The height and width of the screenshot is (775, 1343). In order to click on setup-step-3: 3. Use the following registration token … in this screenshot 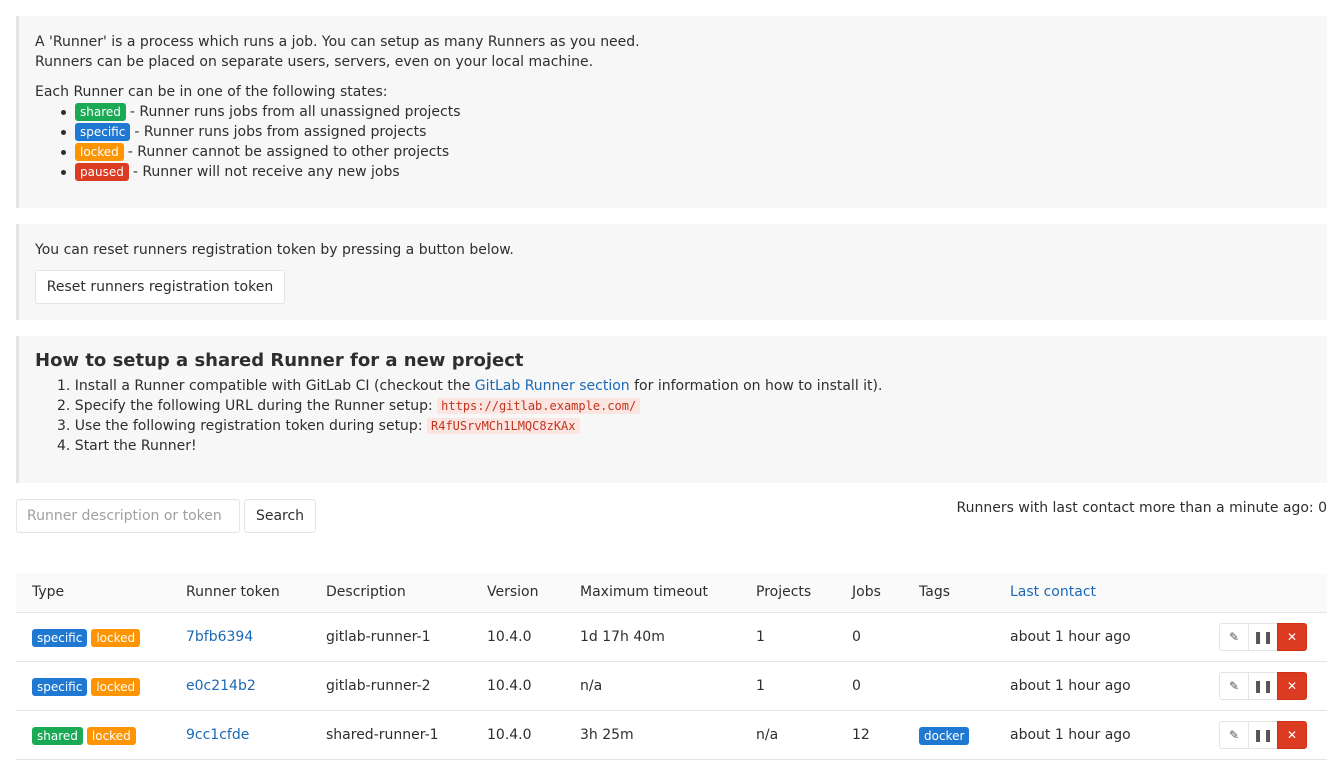, I will do `click(469, 426)`.